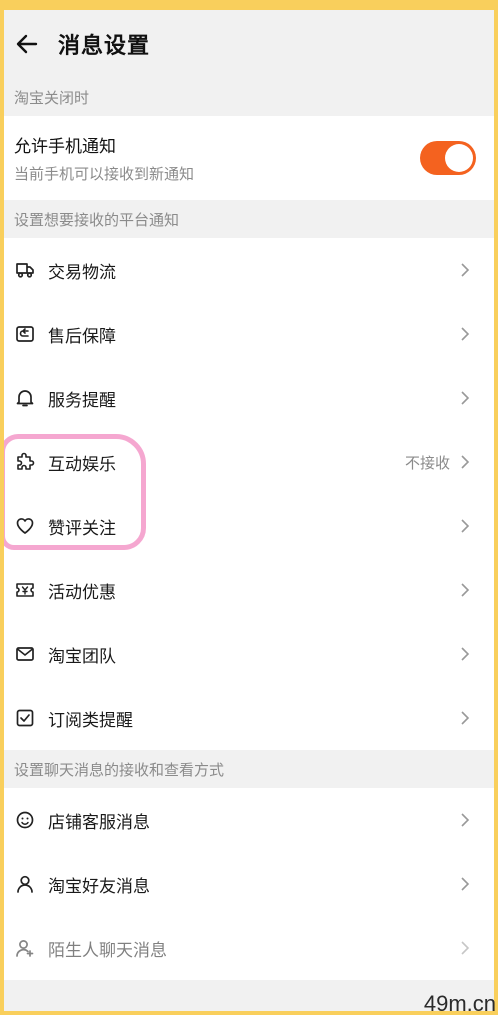 The width and height of the screenshot is (498, 1015). Describe the element at coordinates (25, 270) in the screenshot. I see `truck-icon` at that location.